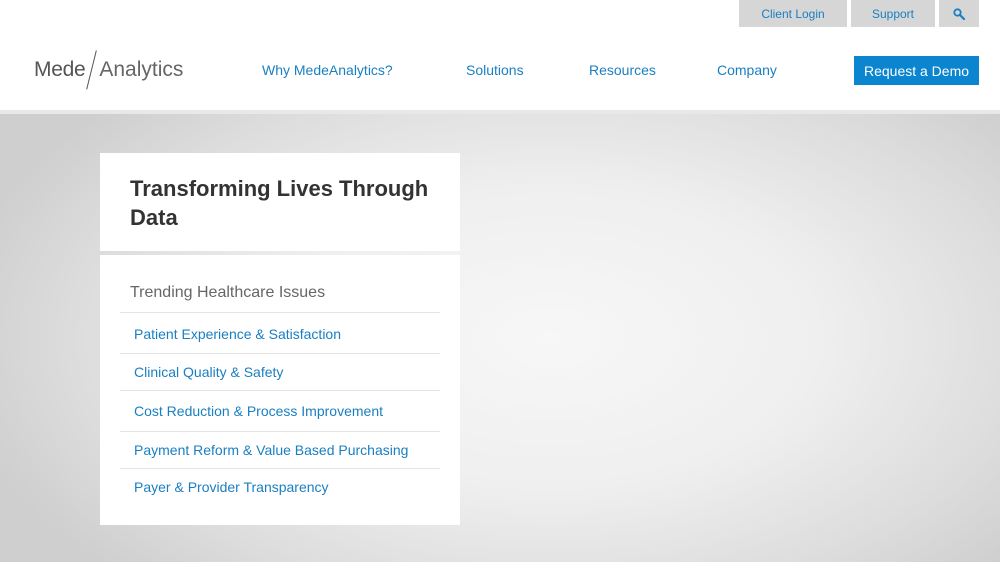  I want to click on hero-title-card: Transforming Lives Through Data, so click(280, 202).